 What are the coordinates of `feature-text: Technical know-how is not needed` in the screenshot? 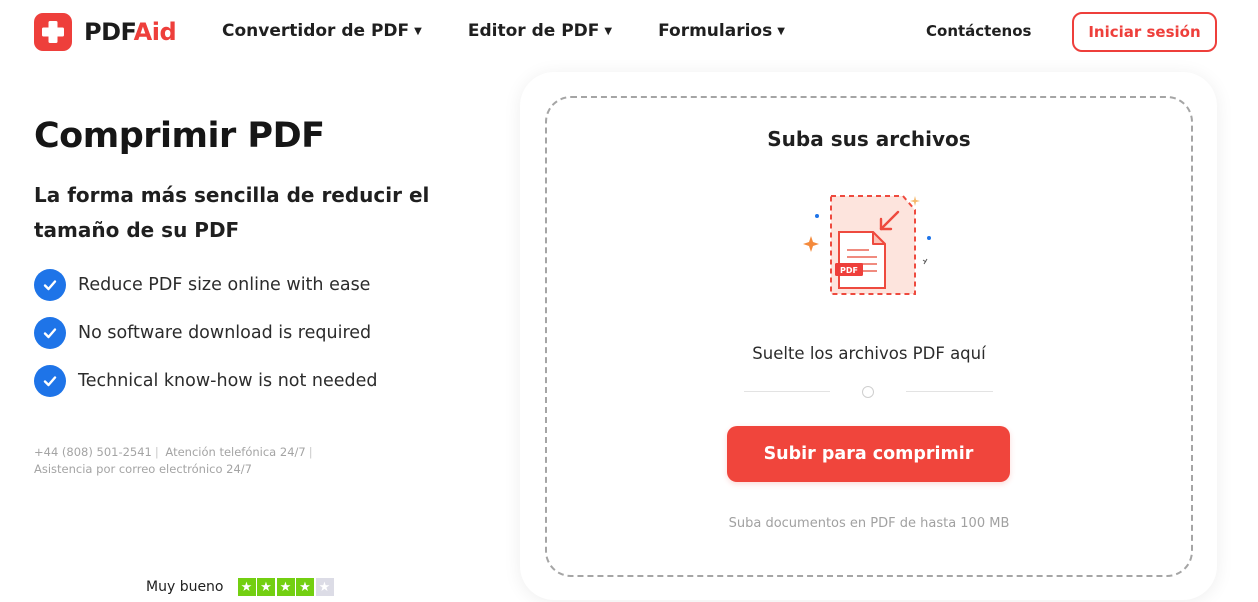 It's located at (228, 381).